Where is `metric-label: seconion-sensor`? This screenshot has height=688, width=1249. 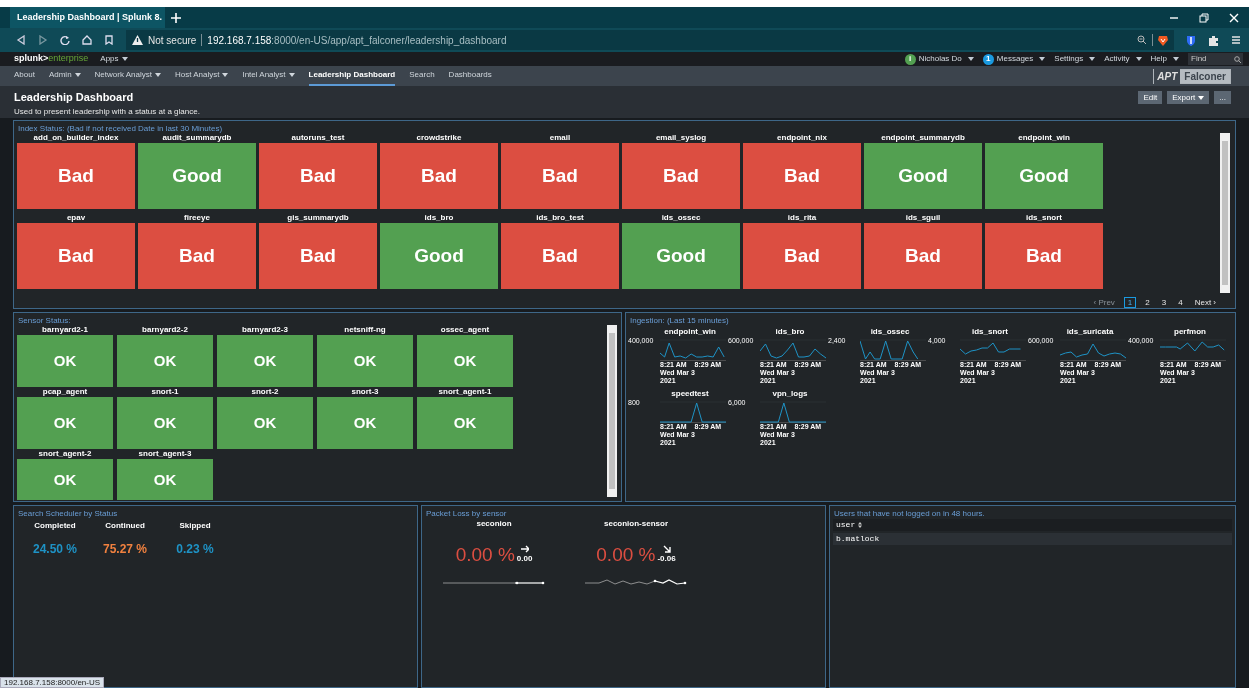 metric-label: seconion-sensor is located at coordinates (636, 524).